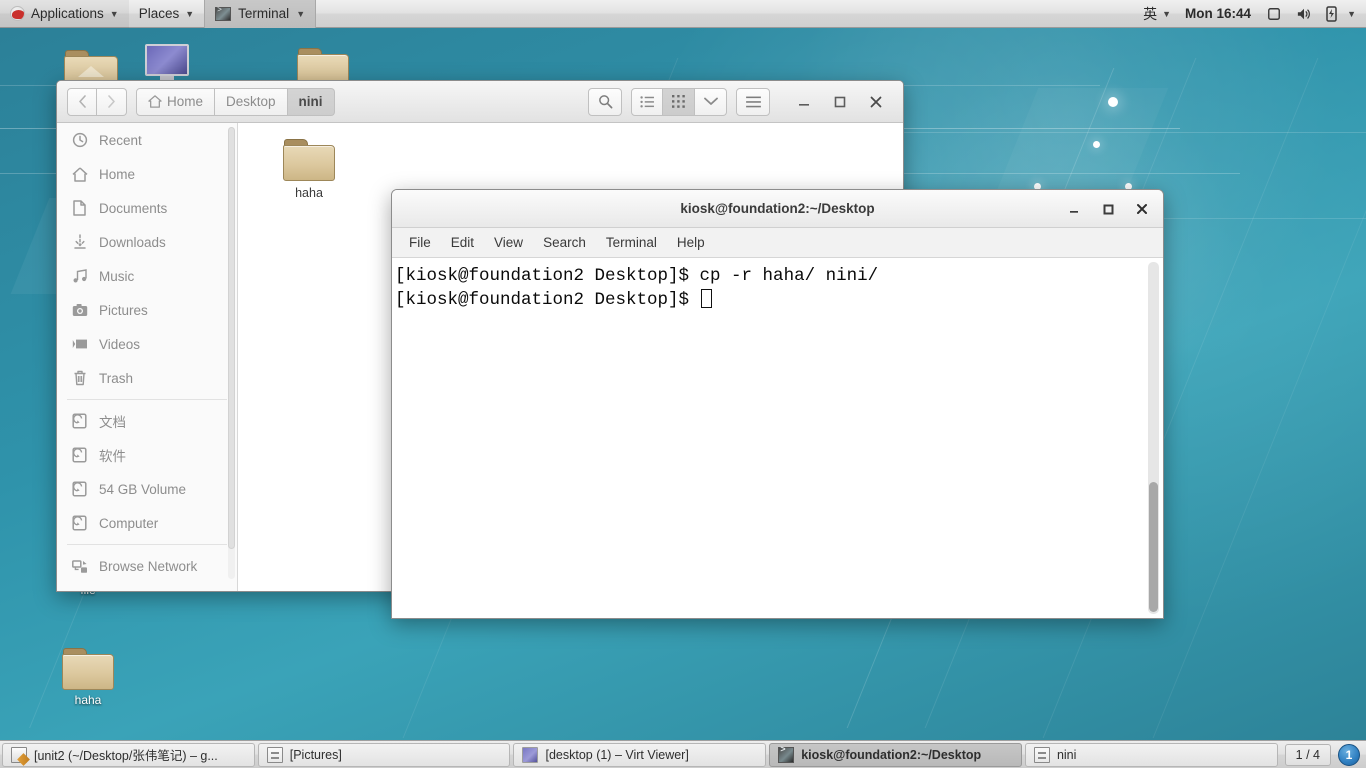 This screenshot has height=768, width=1366. Describe the element at coordinates (1274, 14) in the screenshot. I see `display-tray-button` at that location.